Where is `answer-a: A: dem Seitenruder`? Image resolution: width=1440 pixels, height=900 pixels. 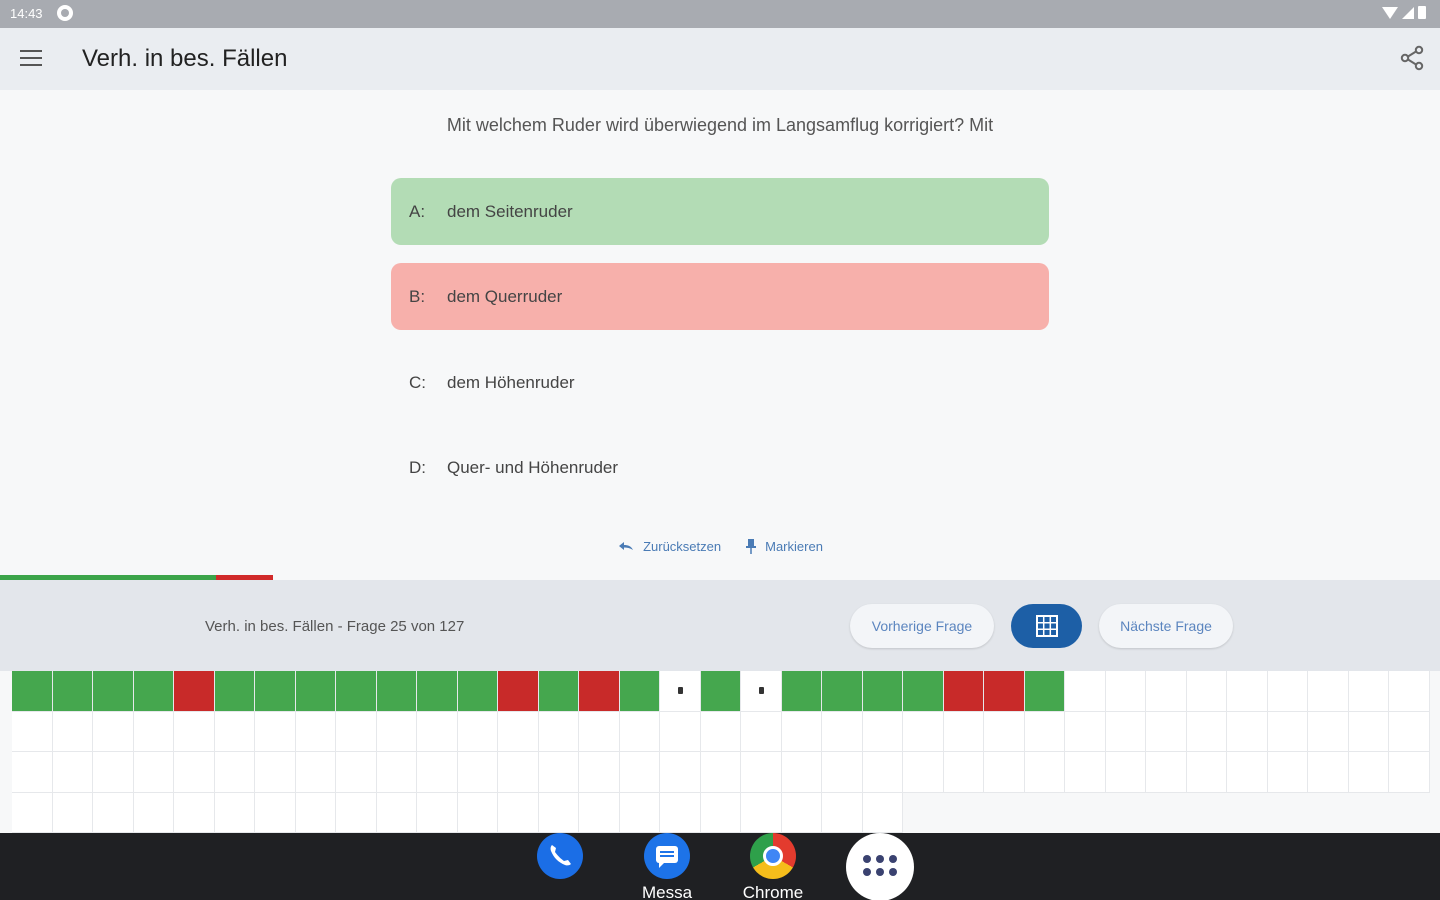 answer-a: A: dem Seitenruder is located at coordinates (720, 211).